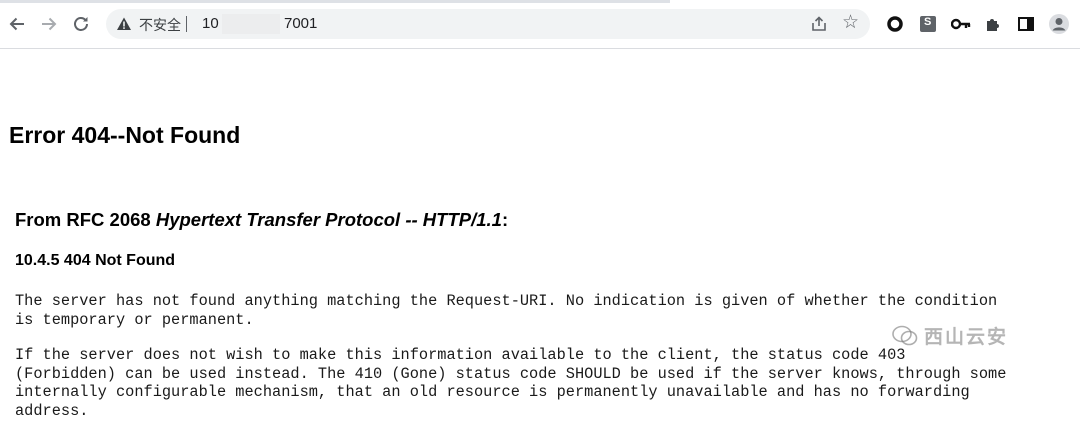 The width and height of the screenshot is (1080, 436). I want to click on rfc-suffix: :, so click(505, 219).